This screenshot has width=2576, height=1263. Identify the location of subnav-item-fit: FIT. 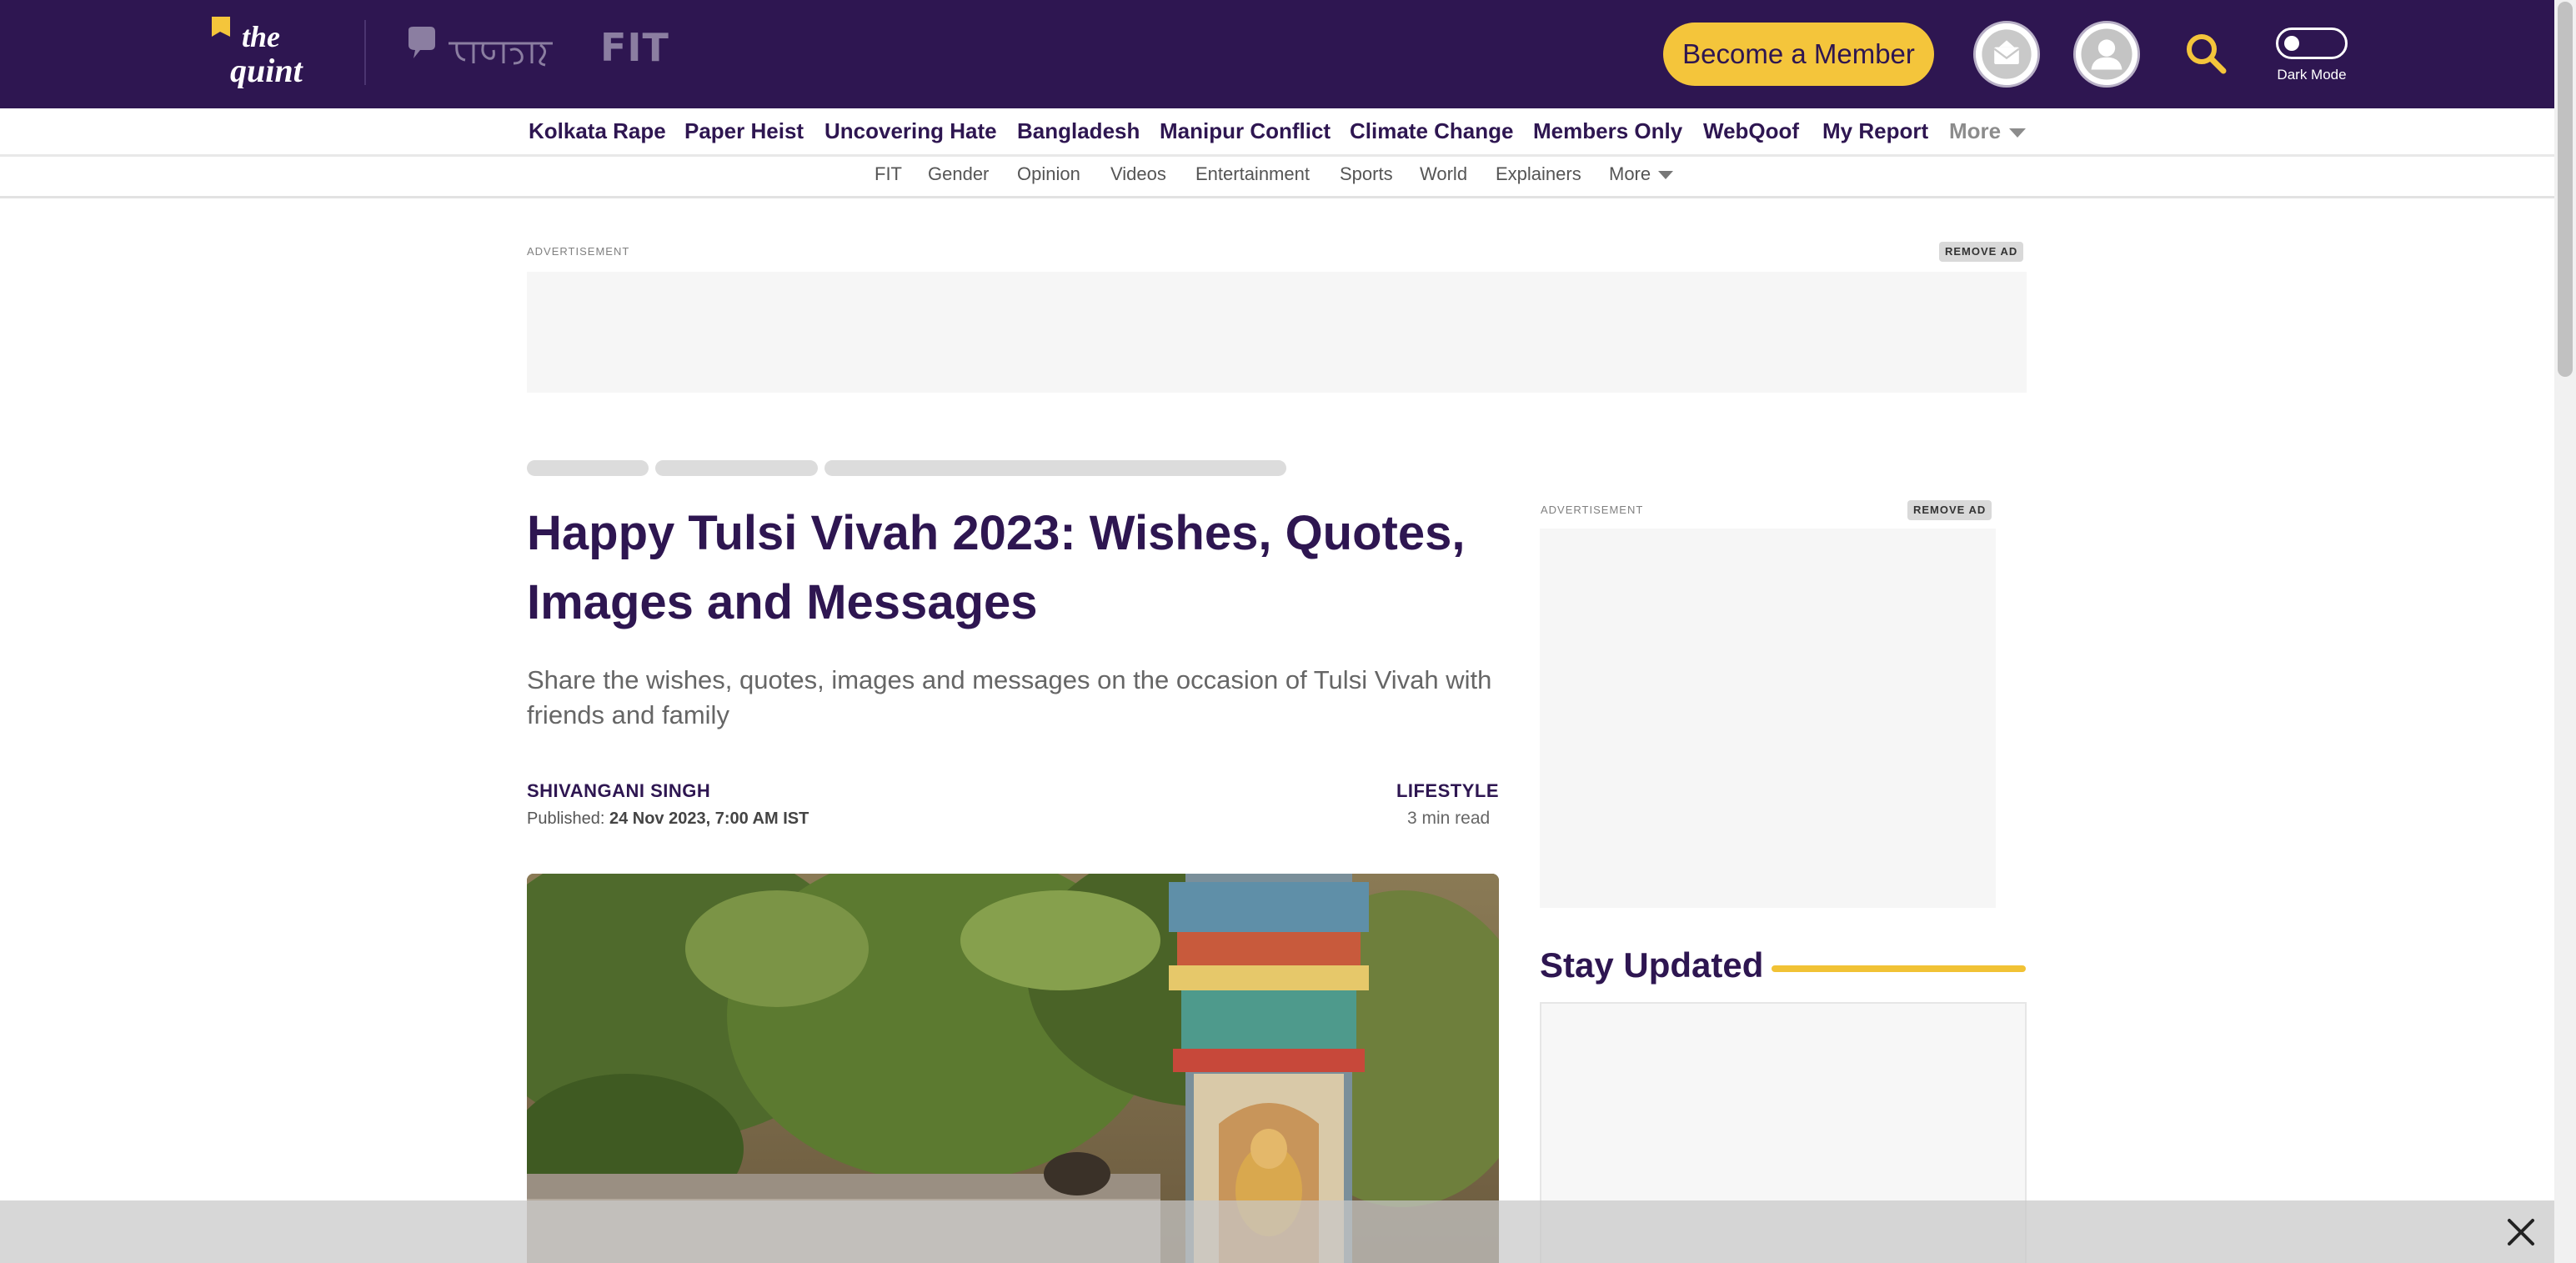
(888, 174).